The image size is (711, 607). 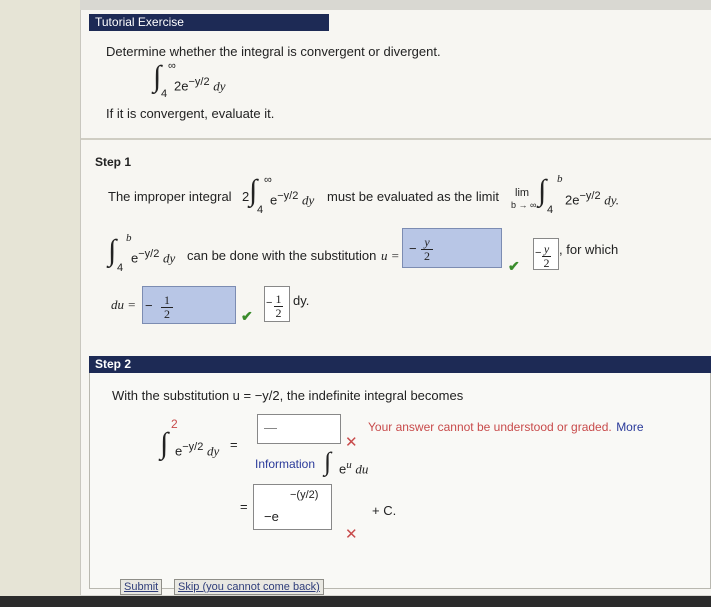 What do you see at coordinates (452, 248) in the screenshot?
I see `u-answer-box: − y2` at bounding box center [452, 248].